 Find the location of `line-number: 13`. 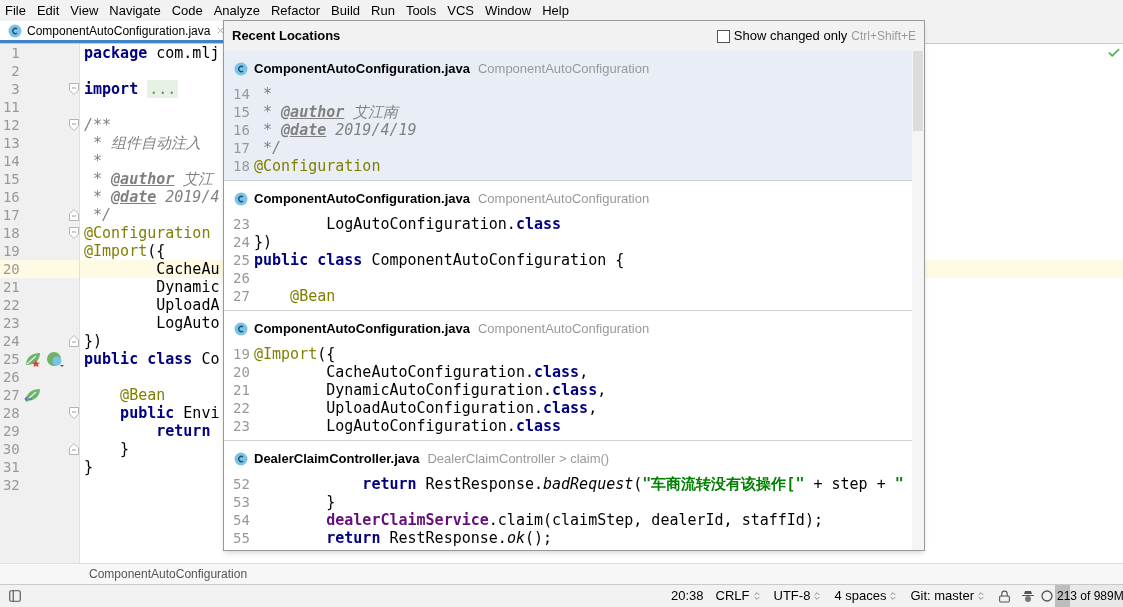

line-number: 13 is located at coordinates (11, 143).